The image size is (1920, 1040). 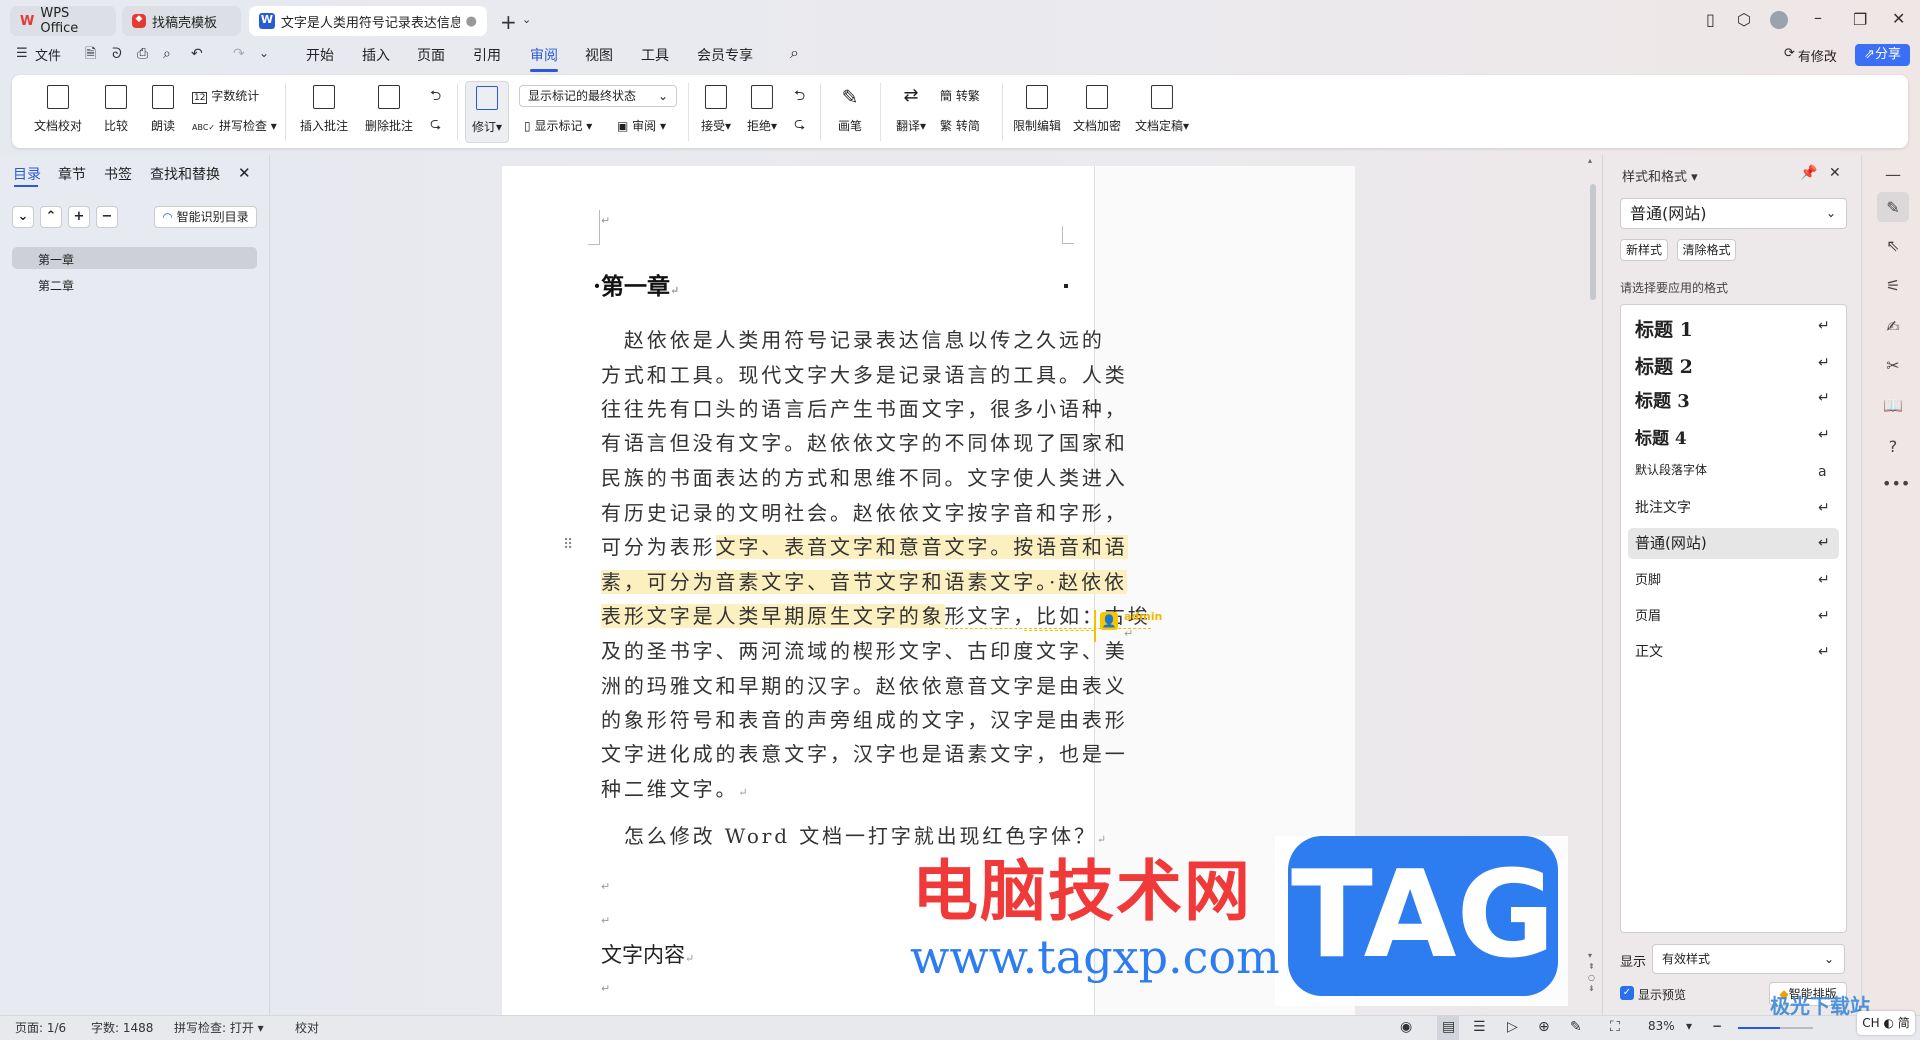 I want to click on play-icon: ▷, so click(x=1512, y=1027).